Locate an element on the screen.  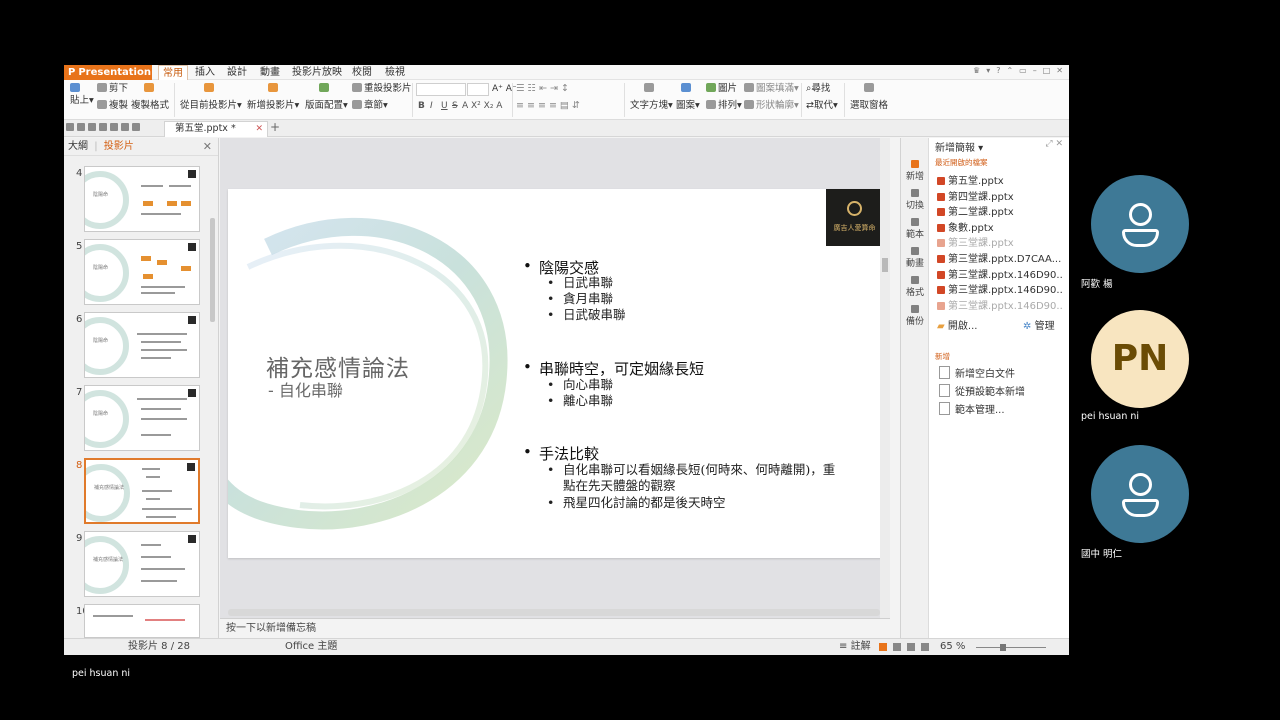
tab-slideshow: 投影片放映 is located at coordinates (317, 72).